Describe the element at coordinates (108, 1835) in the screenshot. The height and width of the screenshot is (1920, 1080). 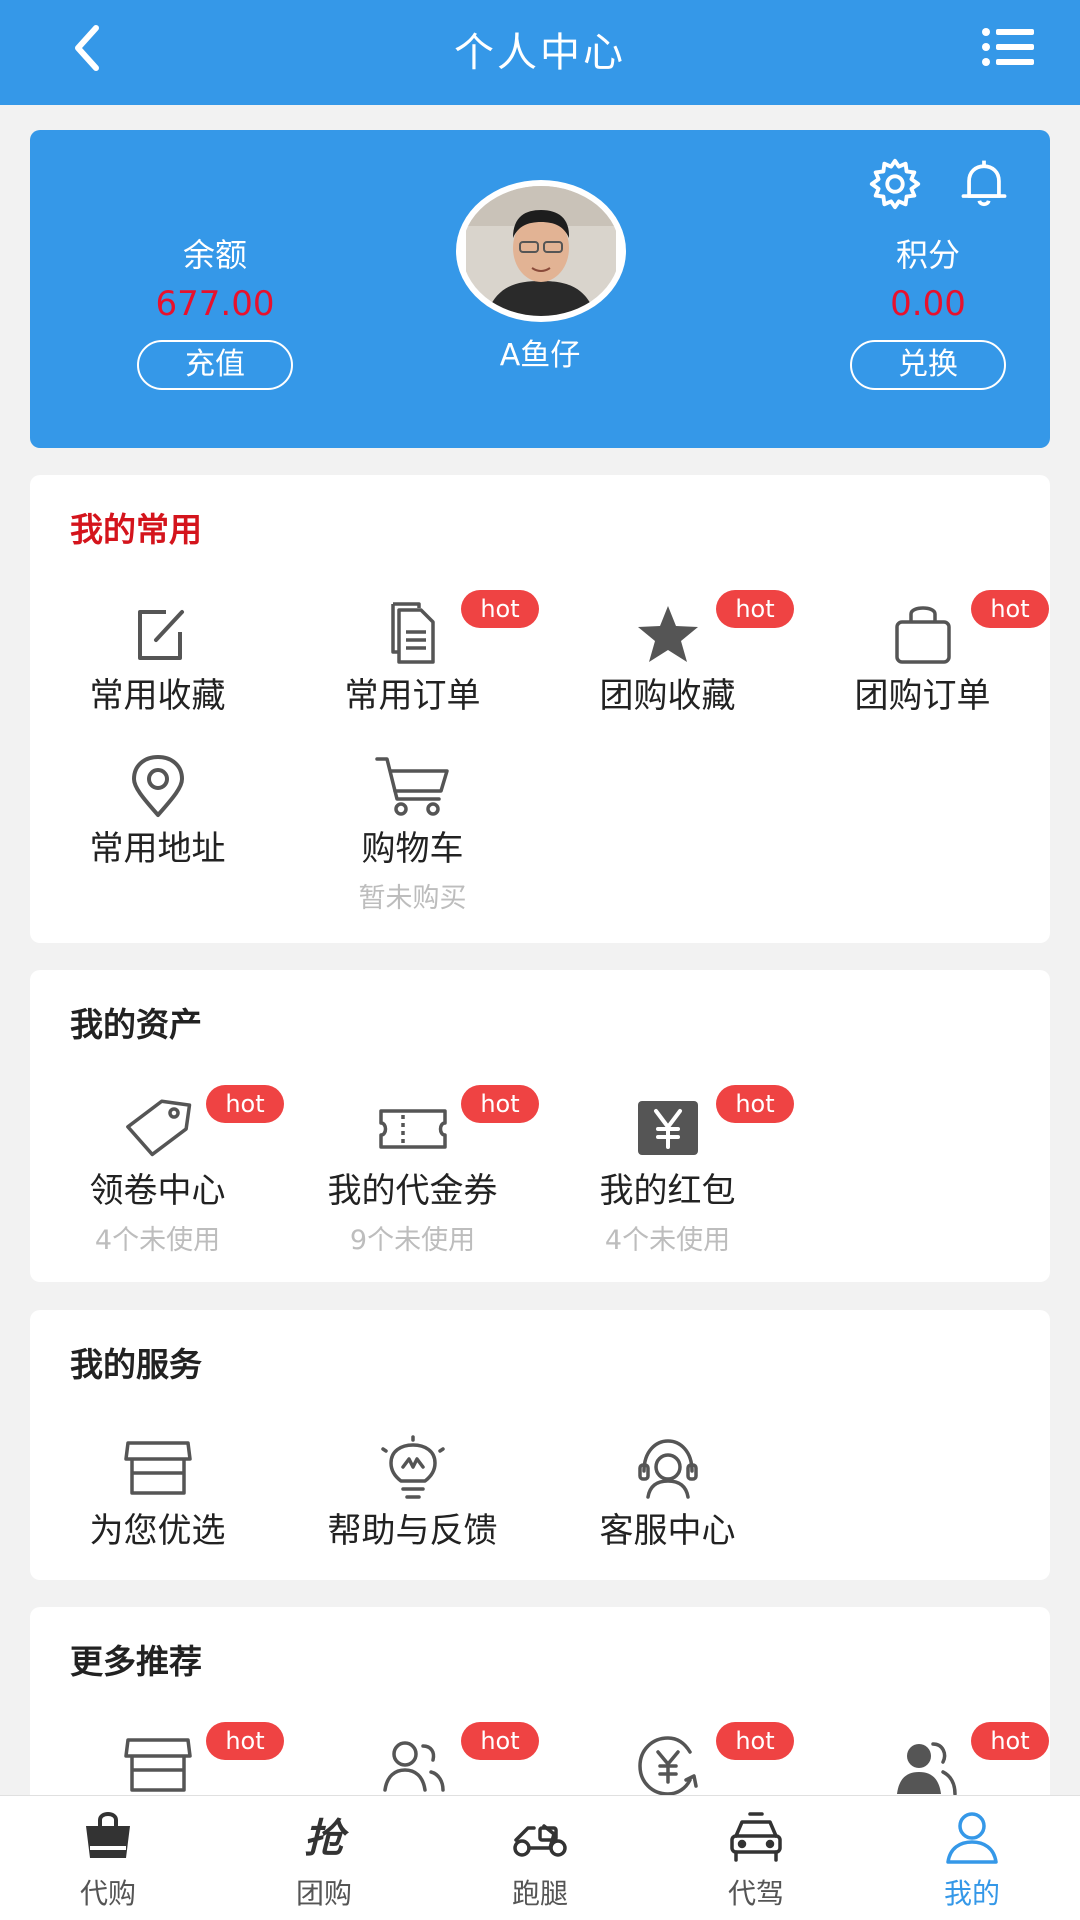
I see `basket-icon` at that location.